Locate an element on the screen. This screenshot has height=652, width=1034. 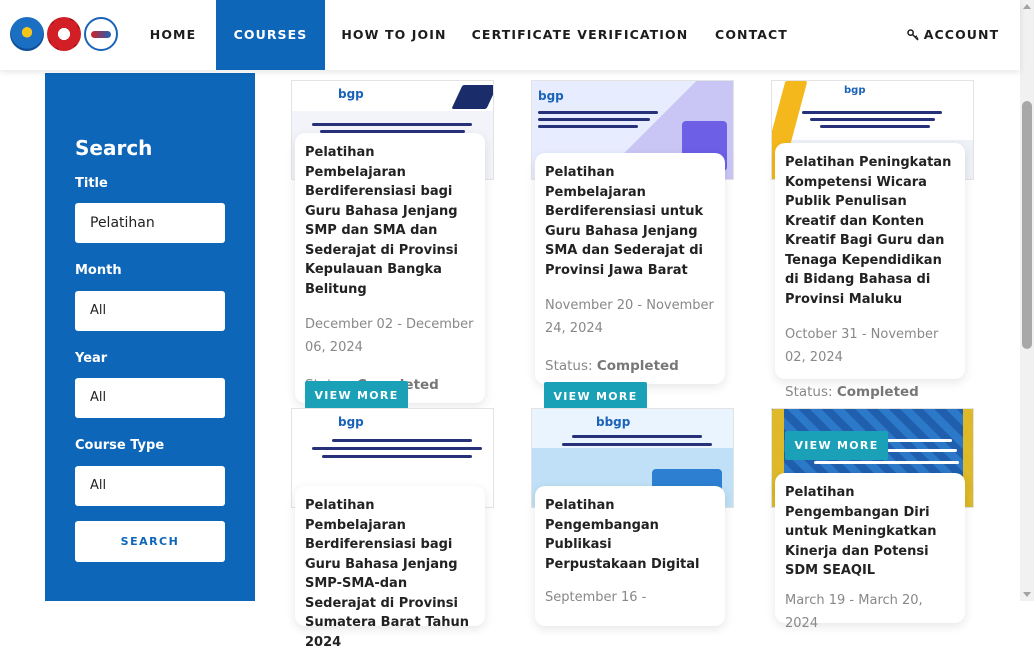
nav-courses: COURSES is located at coordinates (270, 35).